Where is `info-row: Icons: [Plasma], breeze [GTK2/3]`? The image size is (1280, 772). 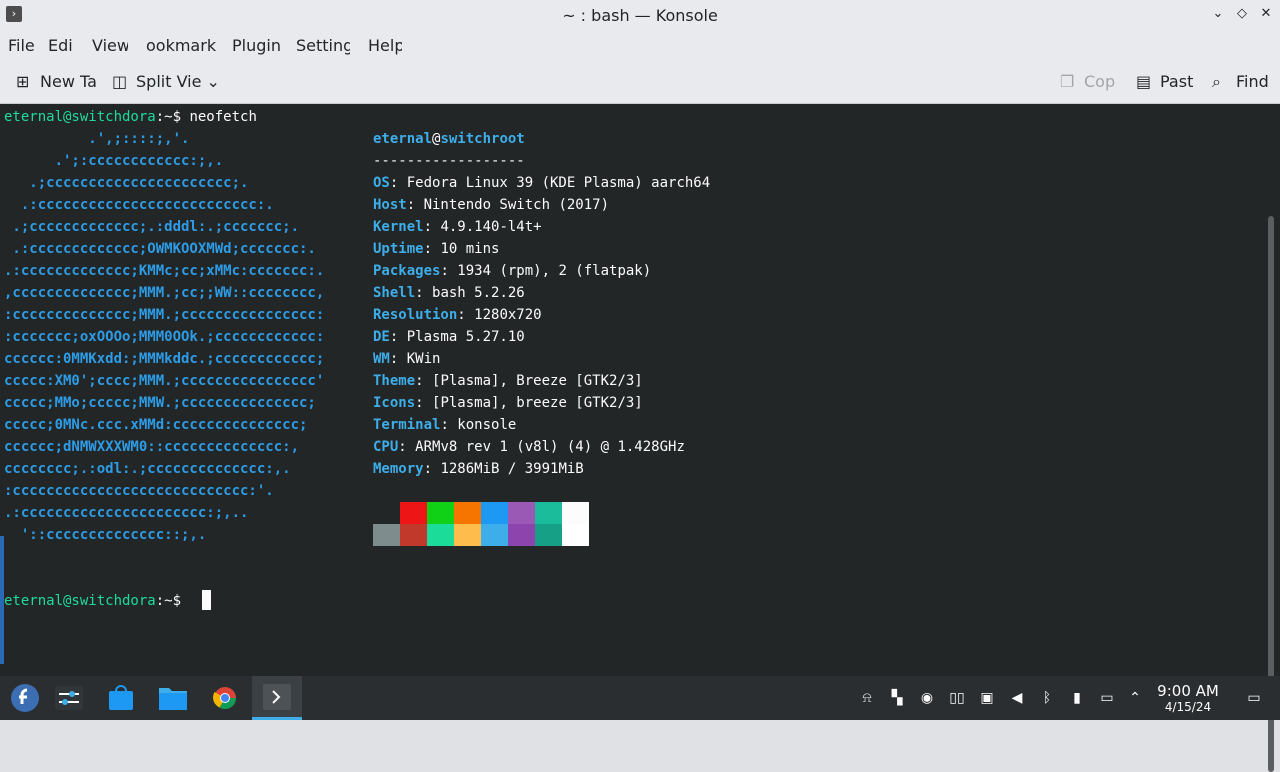 info-row: Icons: [Plasma], breeze [GTK2/3] is located at coordinates (508, 403).